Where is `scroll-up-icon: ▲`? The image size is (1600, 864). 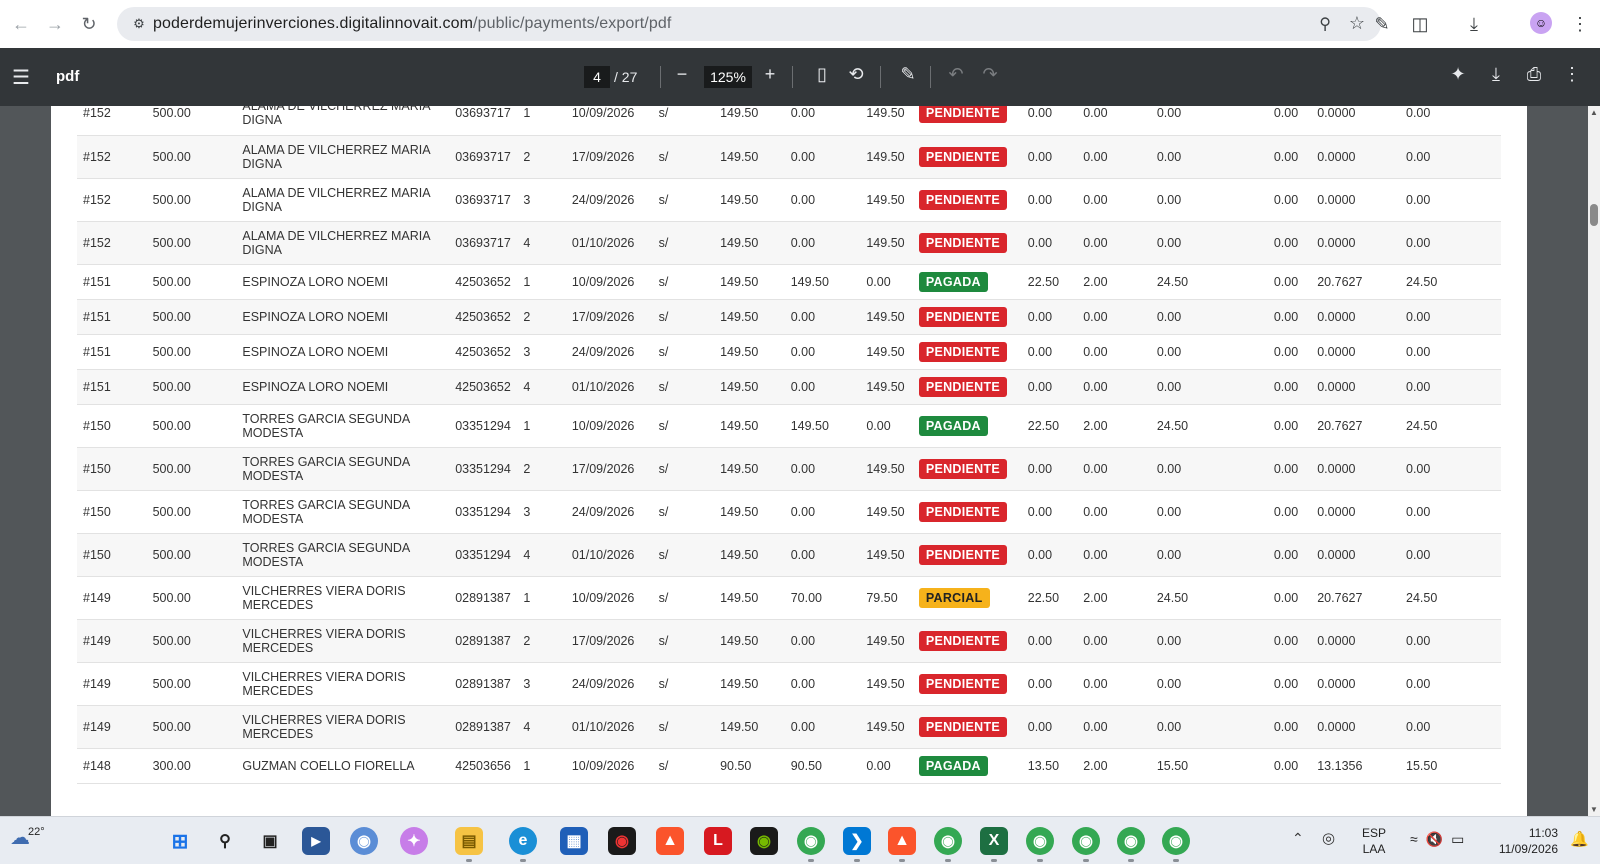
scroll-up-icon: ▲ is located at coordinates (1594, 112).